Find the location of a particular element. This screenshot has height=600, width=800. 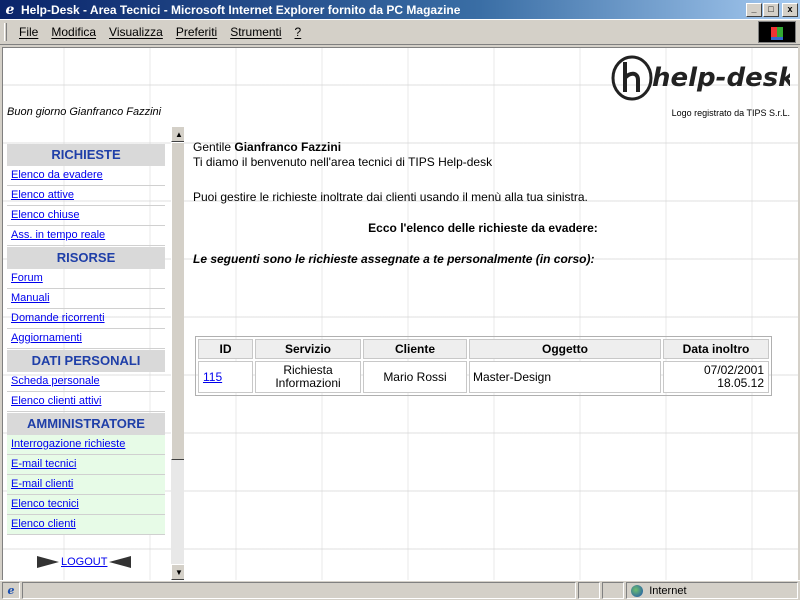

logo-text: help-desk is located at coordinates (721, 78).